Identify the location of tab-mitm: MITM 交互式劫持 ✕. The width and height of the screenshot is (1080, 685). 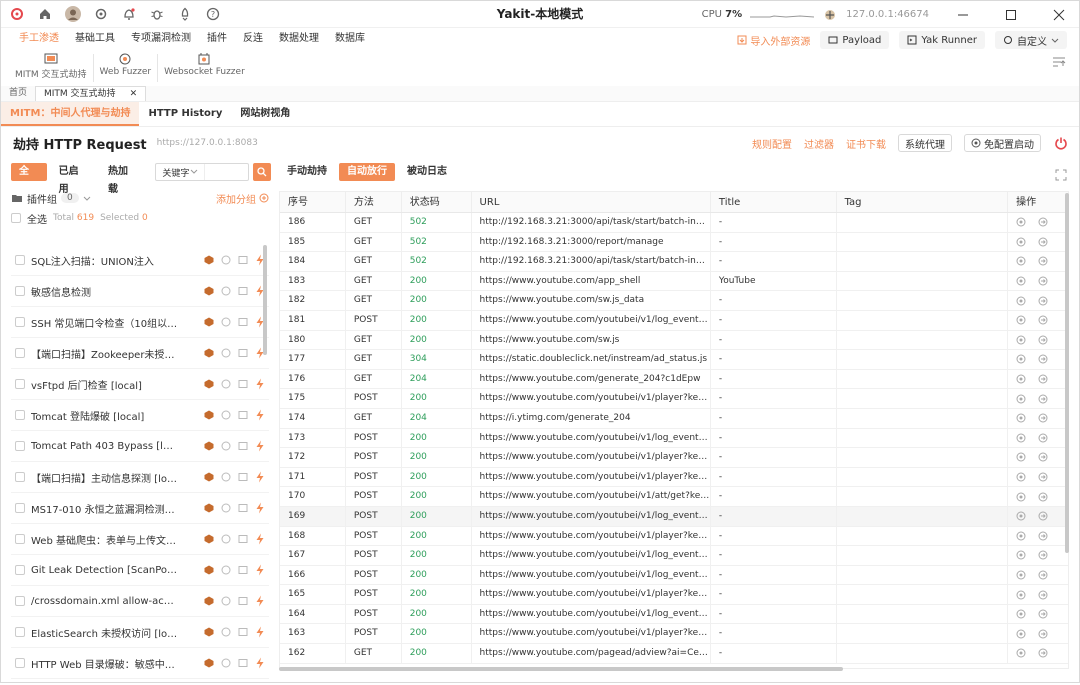
(91, 93).